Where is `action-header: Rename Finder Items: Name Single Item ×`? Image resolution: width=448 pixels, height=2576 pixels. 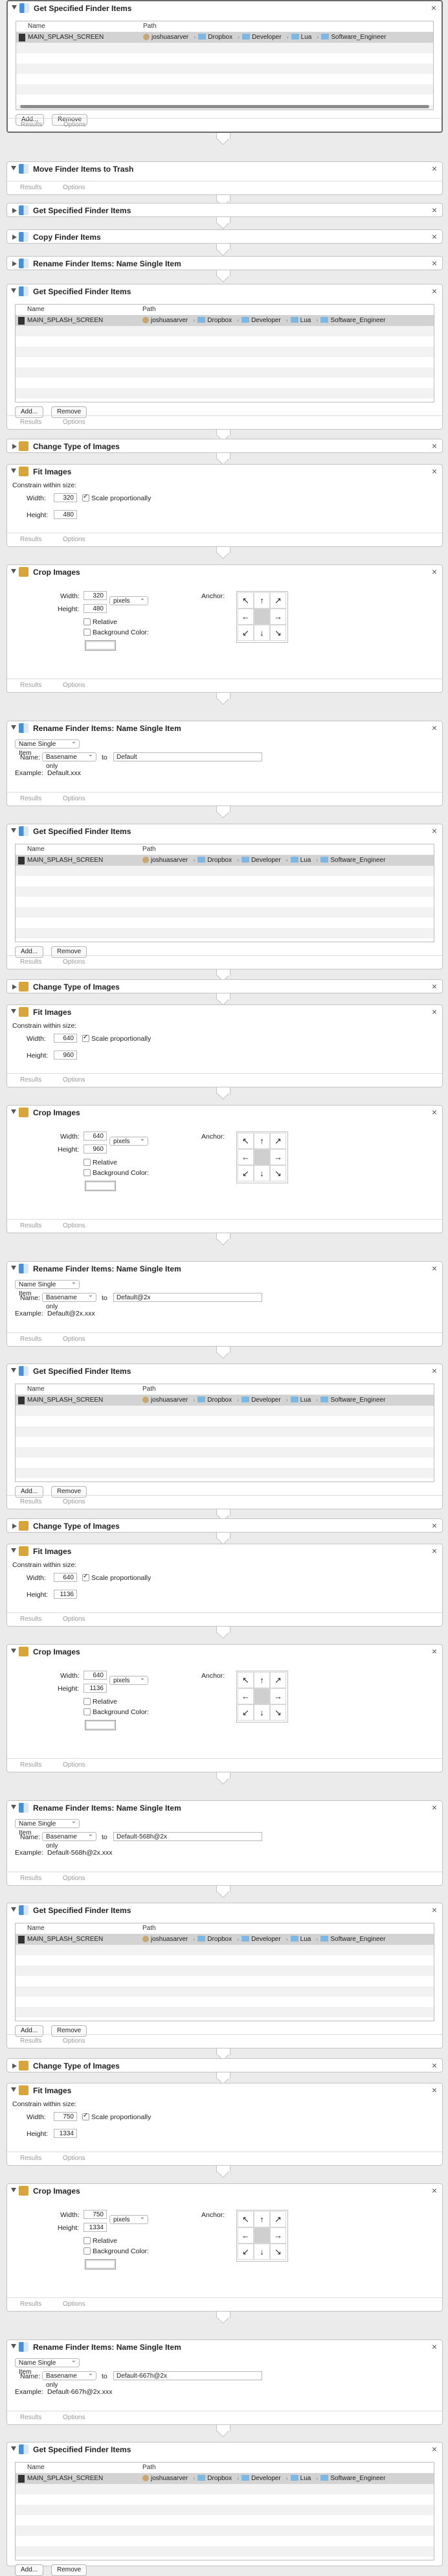 action-header: Rename Finder Items: Name Single Item × is located at coordinates (224, 1269).